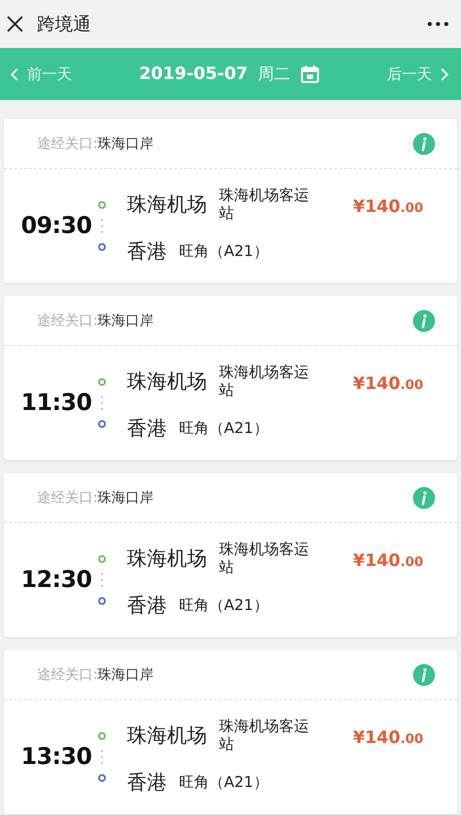 This screenshot has height=815, width=461. I want to click on calendar-icon, so click(310, 74).